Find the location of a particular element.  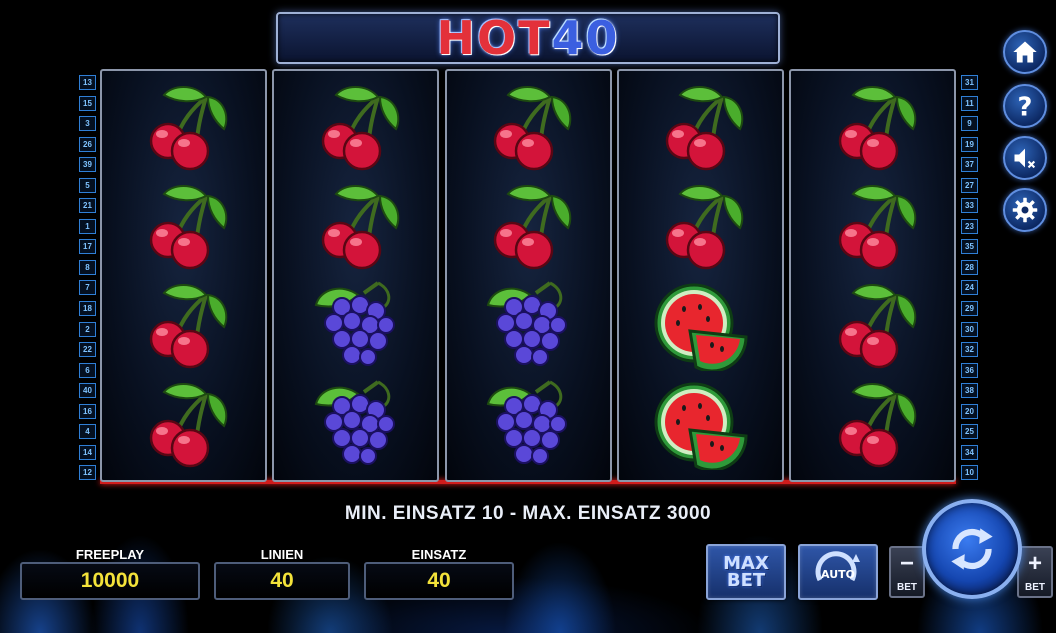

spin-button is located at coordinates (972, 549).